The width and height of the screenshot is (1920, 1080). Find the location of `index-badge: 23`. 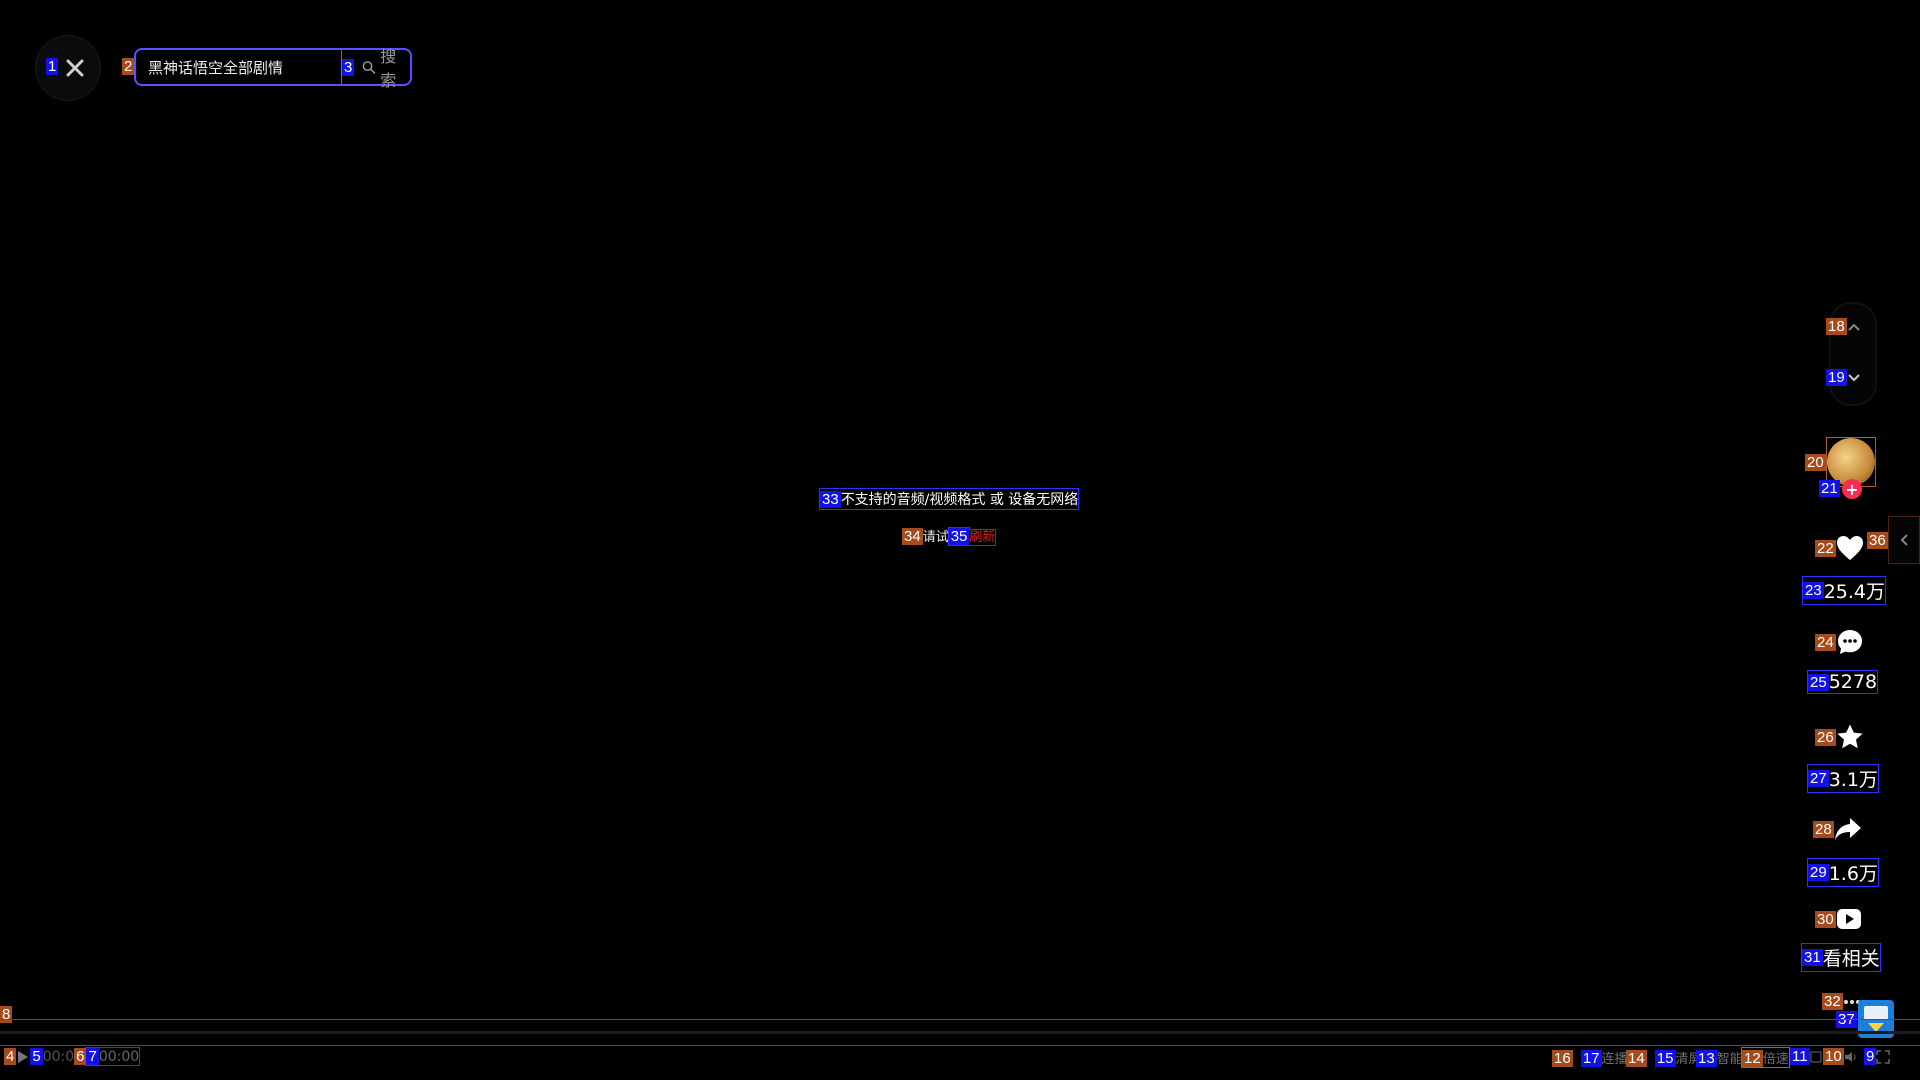

index-badge: 23 is located at coordinates (1813, 590).